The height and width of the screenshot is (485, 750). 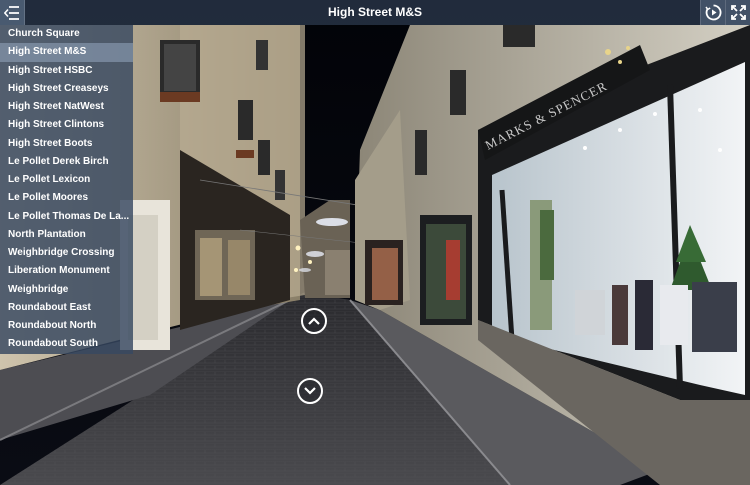 I want to click on chevron-down-icon, so click(x=310, y=391).